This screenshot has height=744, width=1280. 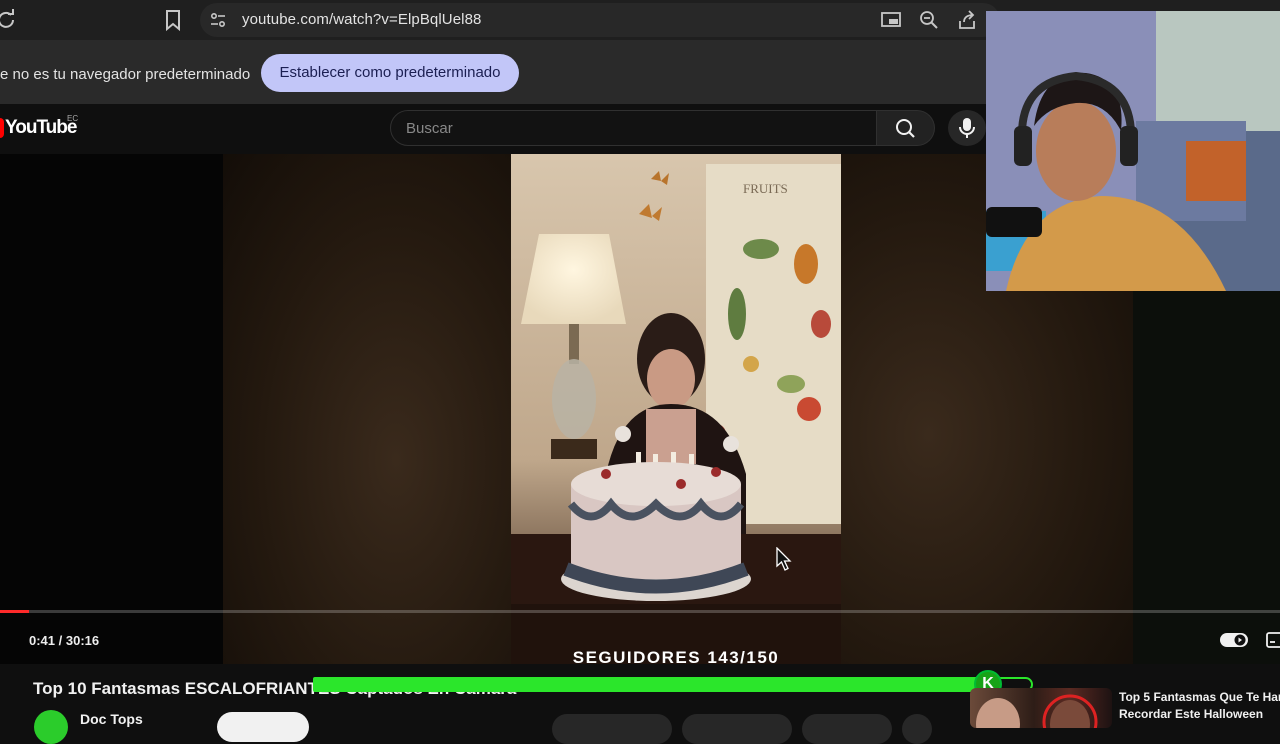 I want to click on progress-fill, so click(x=14, y=611).